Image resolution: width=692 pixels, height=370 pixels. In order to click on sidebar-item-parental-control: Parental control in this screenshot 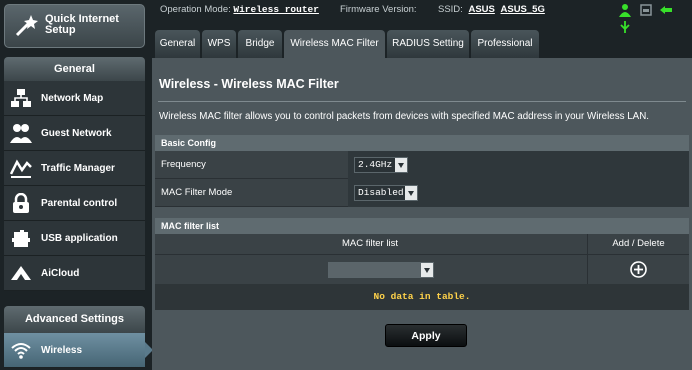, I will do `click(74, 203)`.